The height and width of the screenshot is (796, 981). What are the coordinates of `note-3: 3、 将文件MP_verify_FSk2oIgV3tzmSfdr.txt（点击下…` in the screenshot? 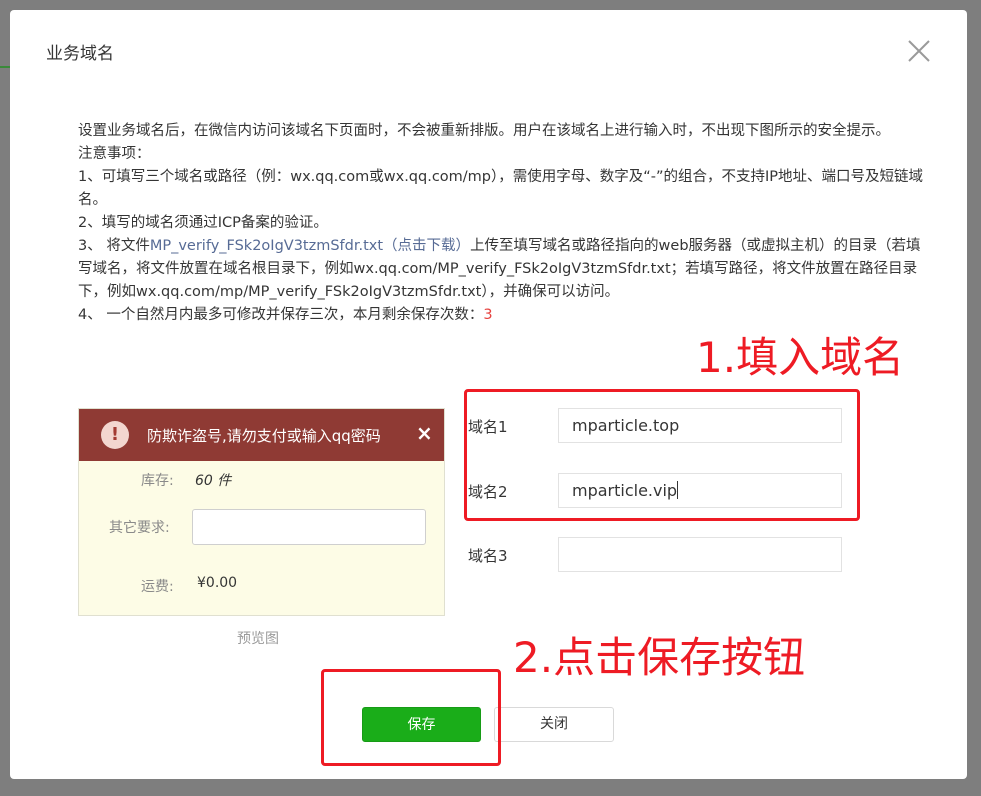 It's located at (503, 269).